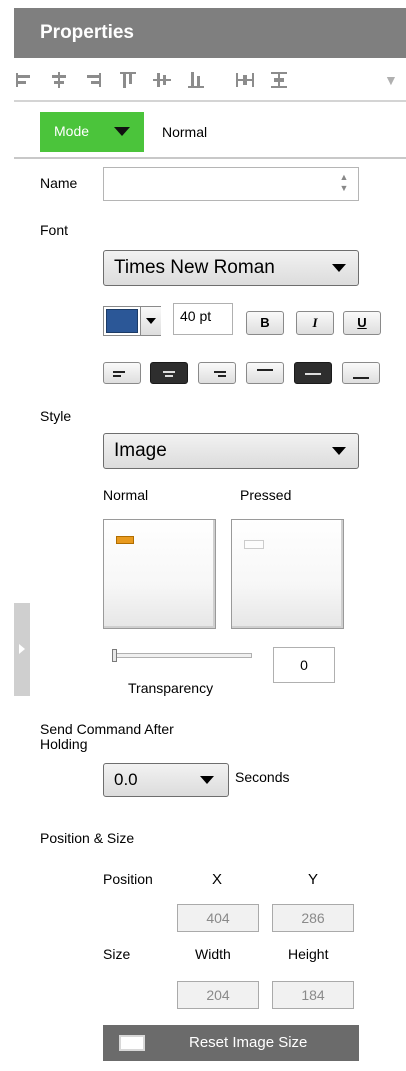 The height and width of the screenshot is (1071, 406). What do you see at coordinates (213, 954) in the screenshot?
I see `width-label: Width` at bounding box center [213, 954].